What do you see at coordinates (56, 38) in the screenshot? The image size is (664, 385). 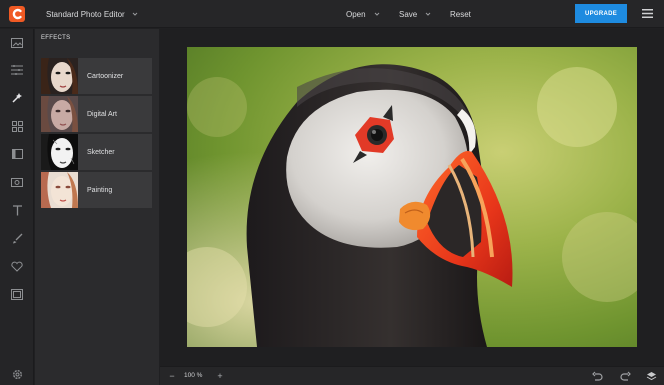 I see `panel-title: EFFECTS` at bounding box center [56, 38].